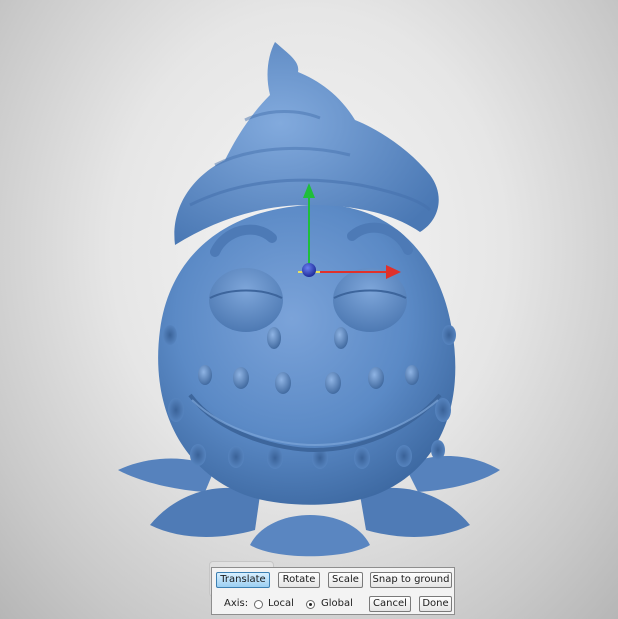 The height and width of the screenshot is (619, 618). What do you see at coordinates (390, 604) in the screenshot?
I see `cancel-button: Cancel` at bounding box center [390, 604].